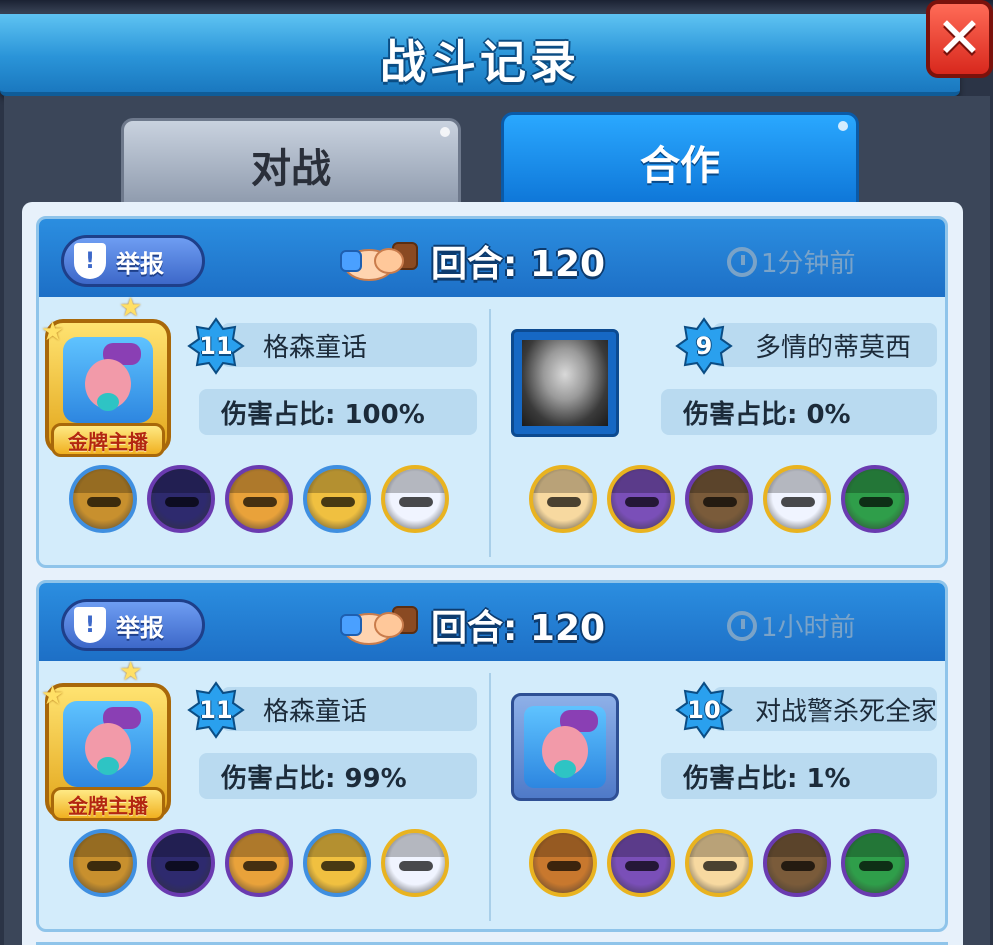  I want to click on level-badge: 9, so click(704, 346).